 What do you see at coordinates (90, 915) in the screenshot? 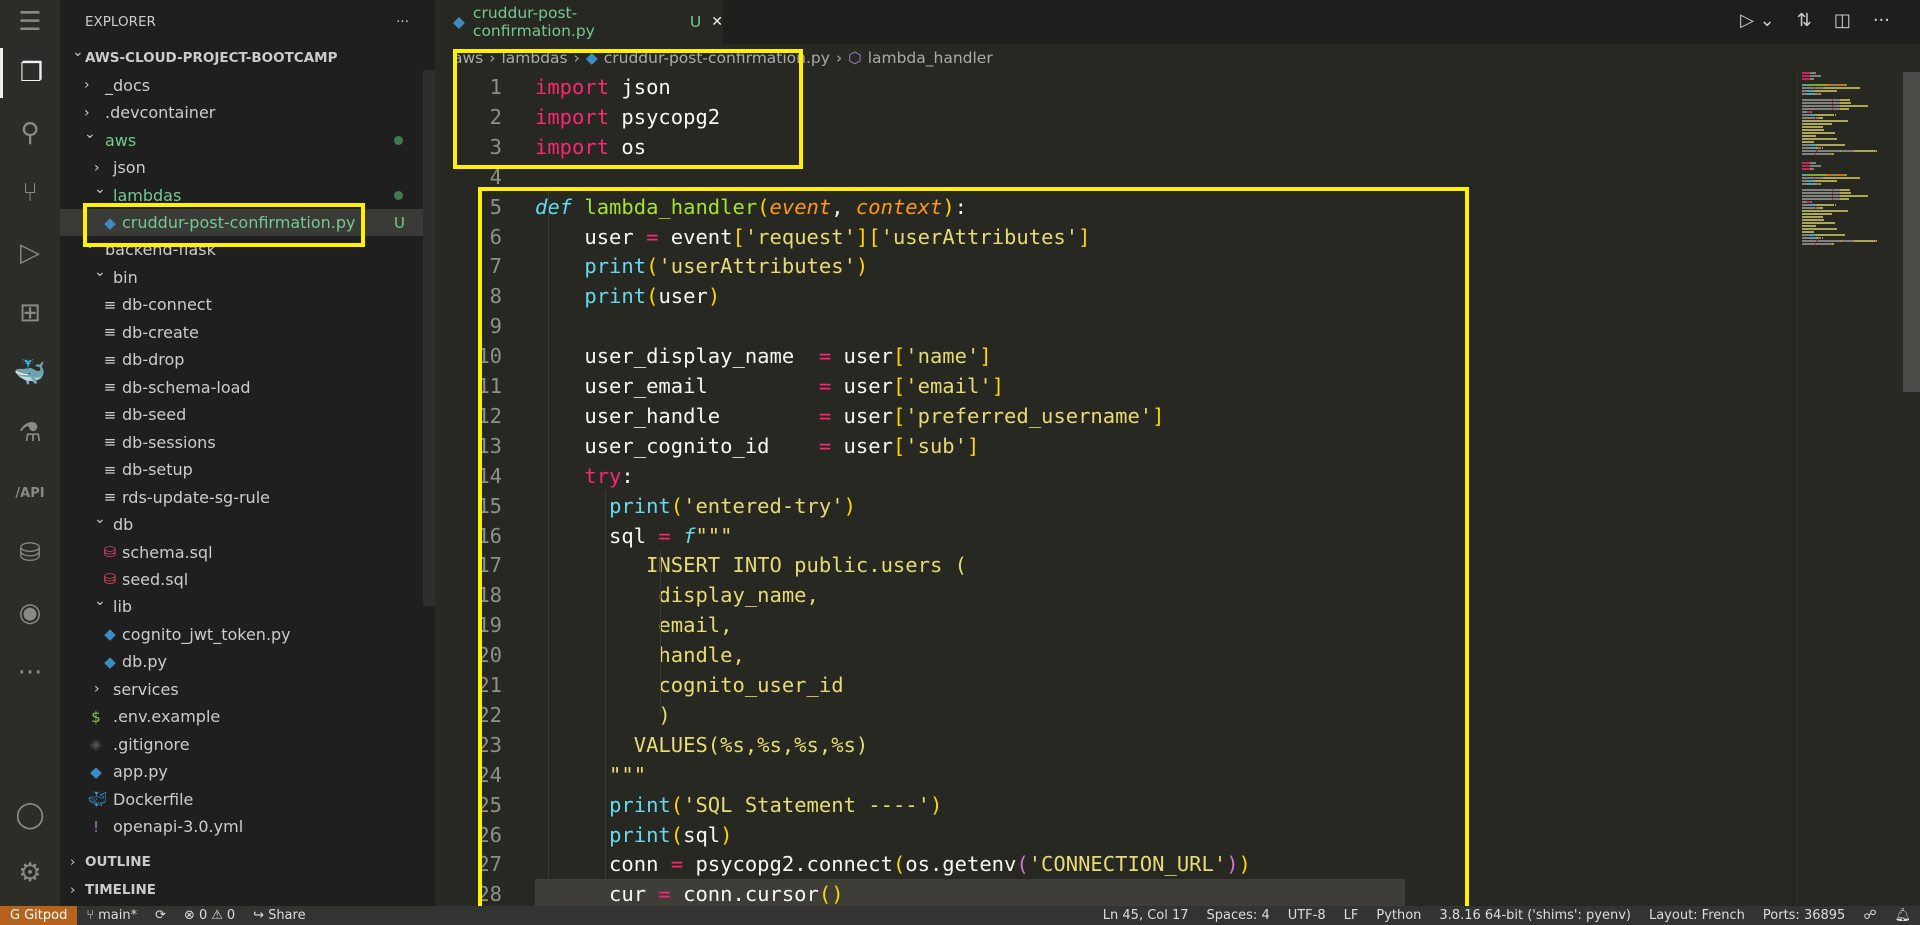
I see `branch-icon: ⑂` at bounding box center [90, 915].